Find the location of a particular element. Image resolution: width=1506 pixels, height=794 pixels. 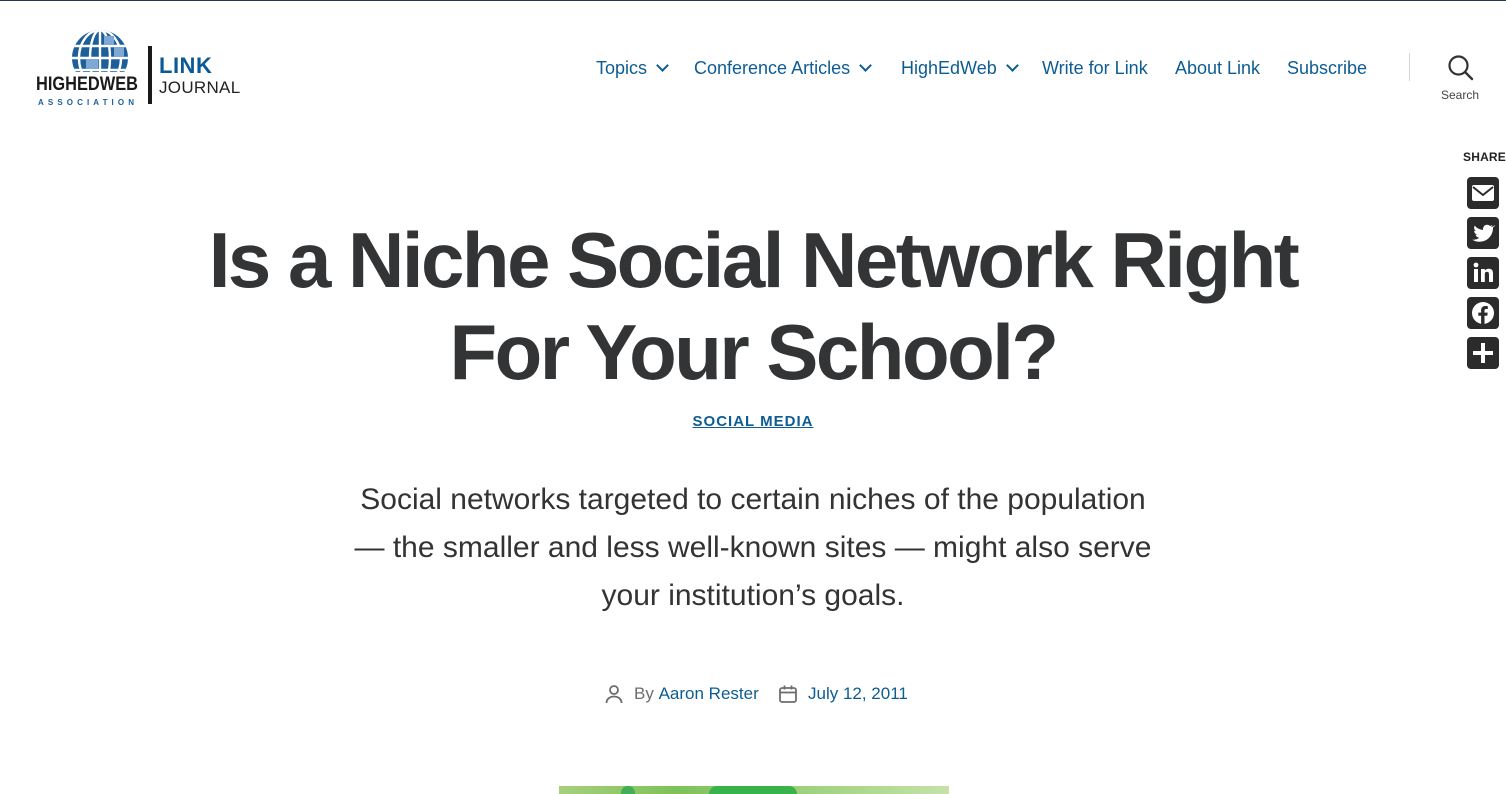

site-logo: HIGHEDWEB ASSOCIATION LINK JOURNAL is located at coordinates (137, 68).